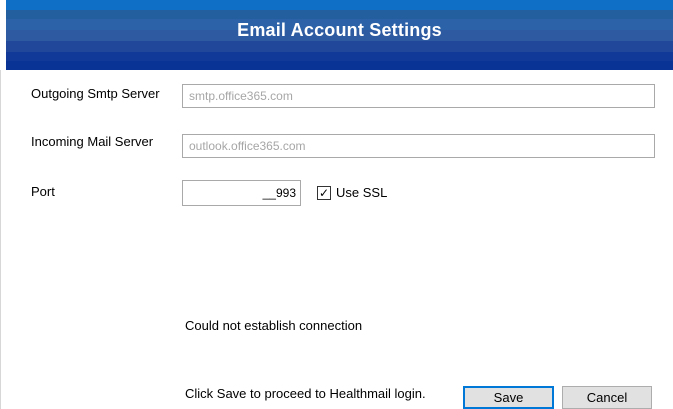 This screenshot has height=409, width=673. Describe the element at coordinates (241, 193) in the screenshot. I see `port-input: __993` at that location.